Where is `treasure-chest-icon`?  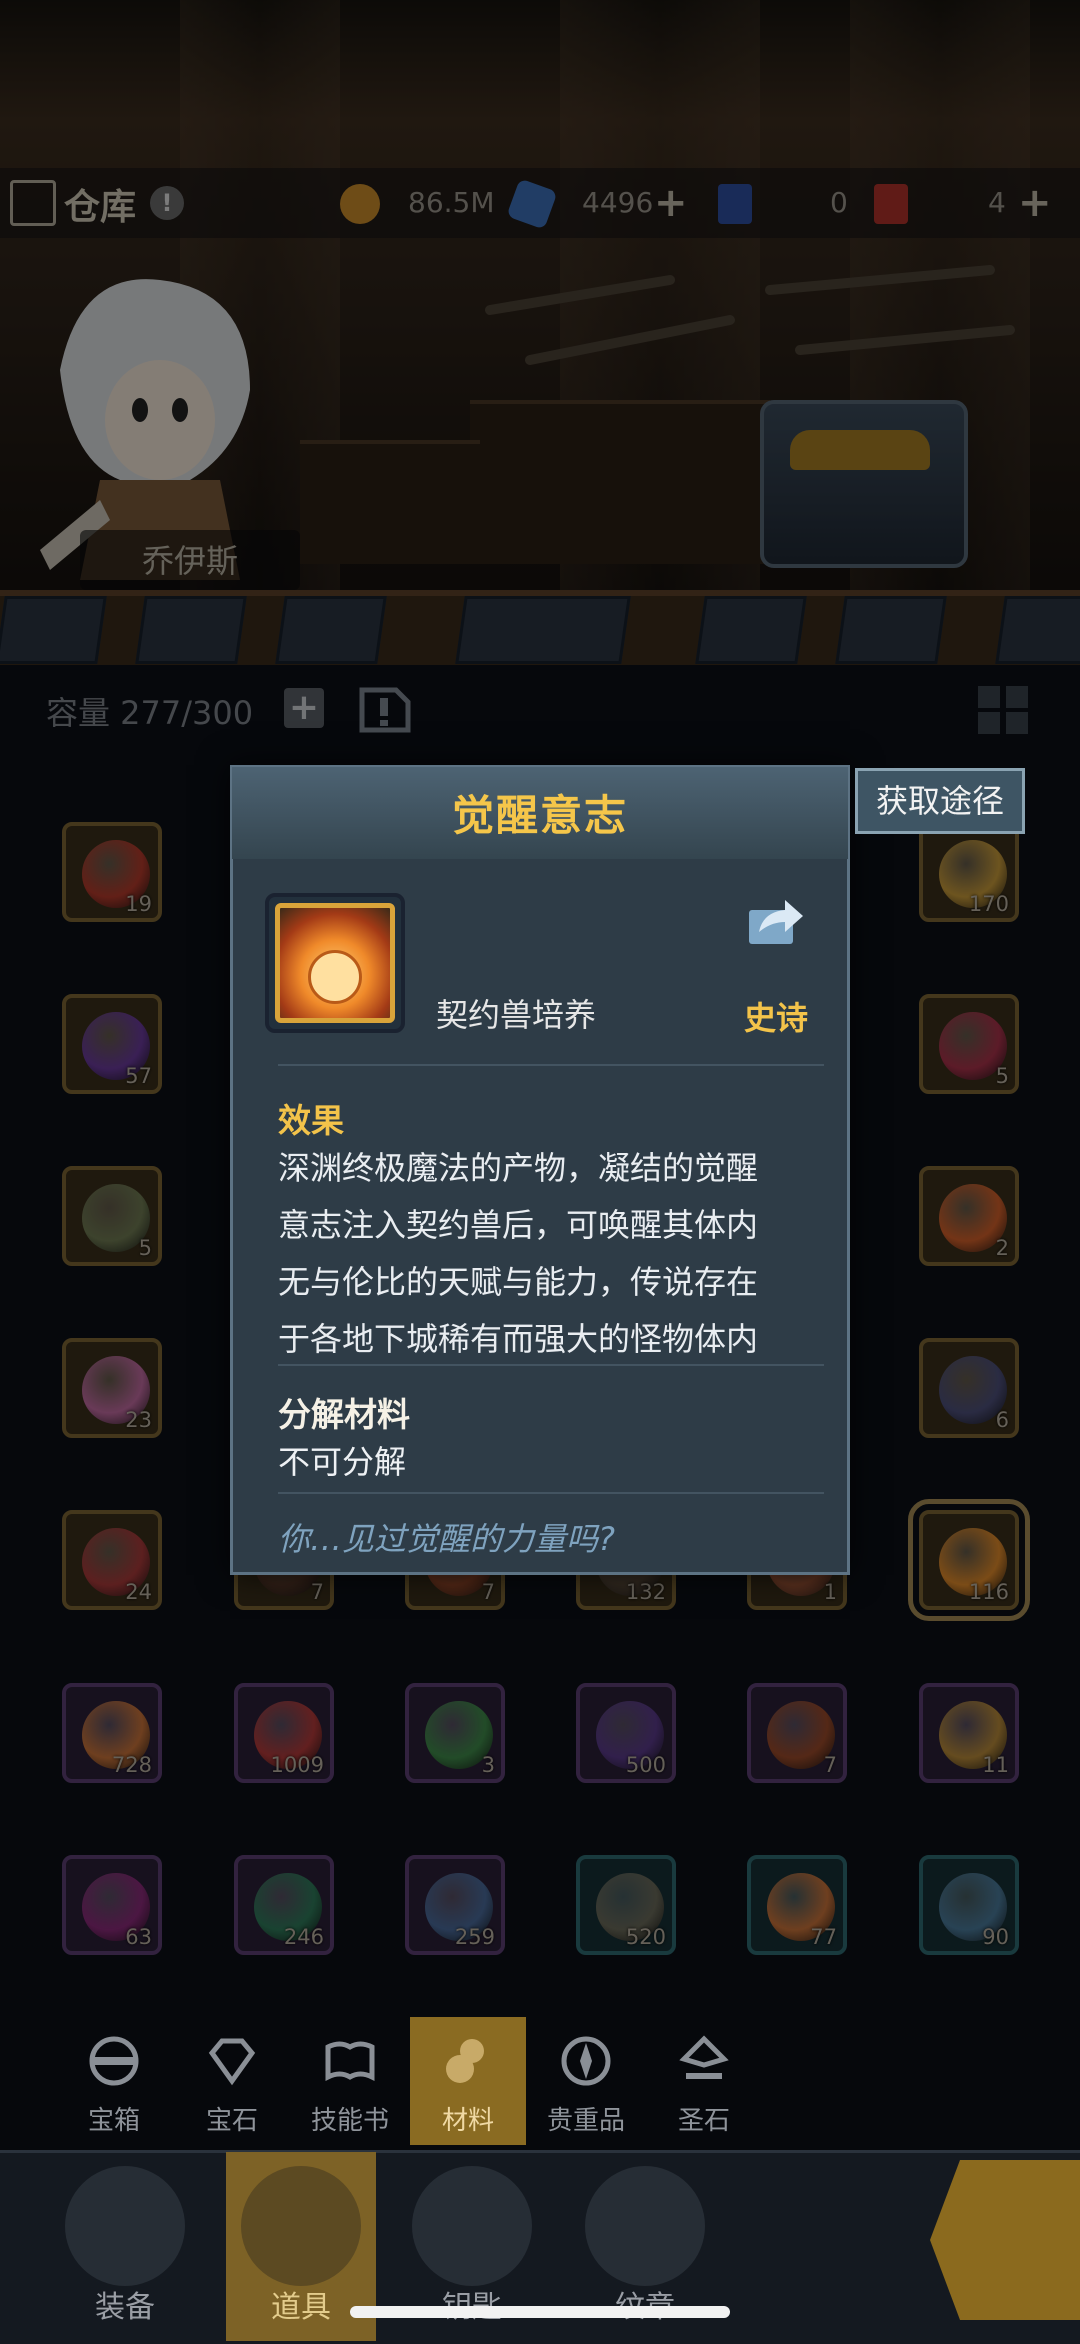 treasure-chest-icon is located at coordinates (864, 484).